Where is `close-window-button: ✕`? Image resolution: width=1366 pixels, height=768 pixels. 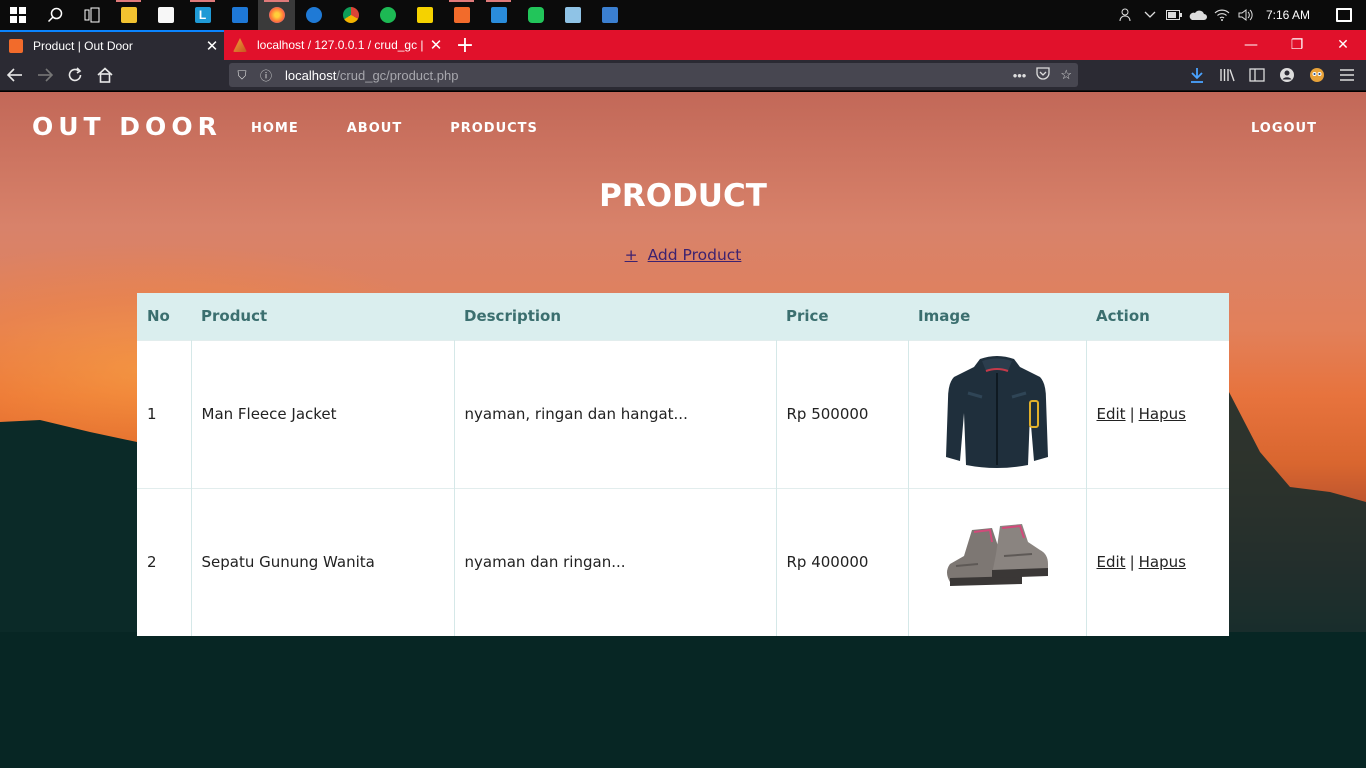
close-window-button: ✕ is located at coordinates (1343, 45).